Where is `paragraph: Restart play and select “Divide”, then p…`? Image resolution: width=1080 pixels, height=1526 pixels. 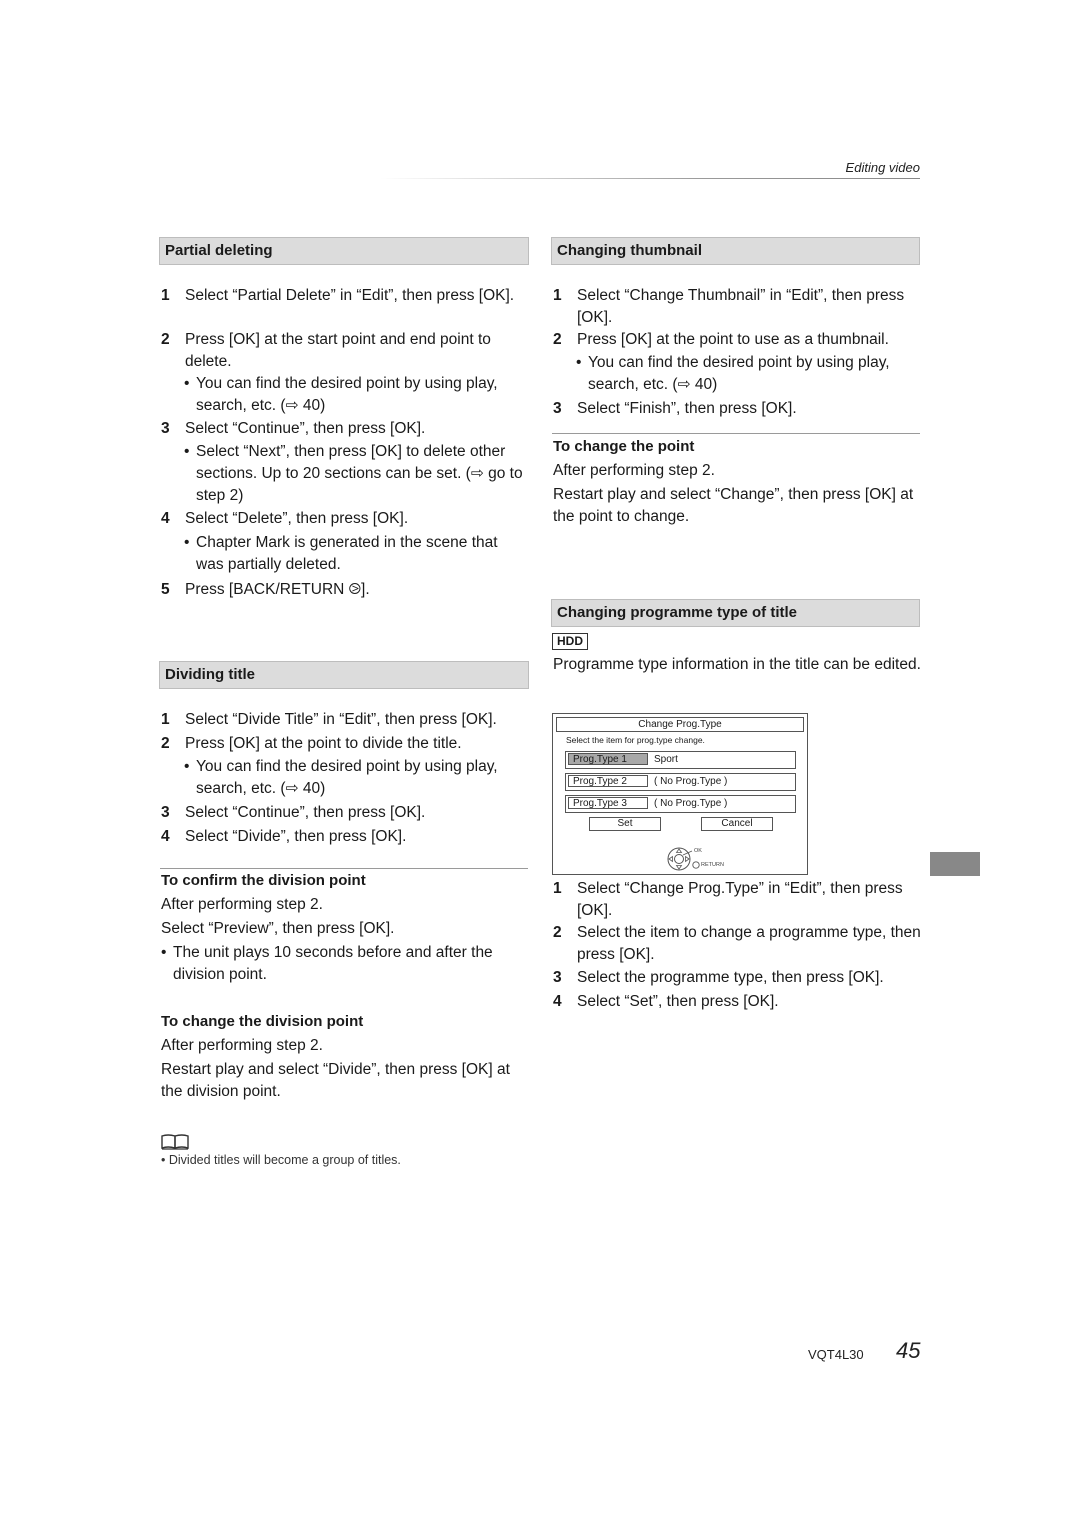
paragraph: Restart play and select “Divide”, then p… is located at coordinates (335, 1080).